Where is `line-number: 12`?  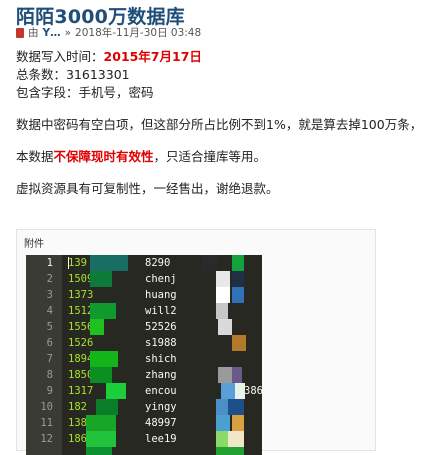
line-number: 12 is located at coordinates (46, 439).